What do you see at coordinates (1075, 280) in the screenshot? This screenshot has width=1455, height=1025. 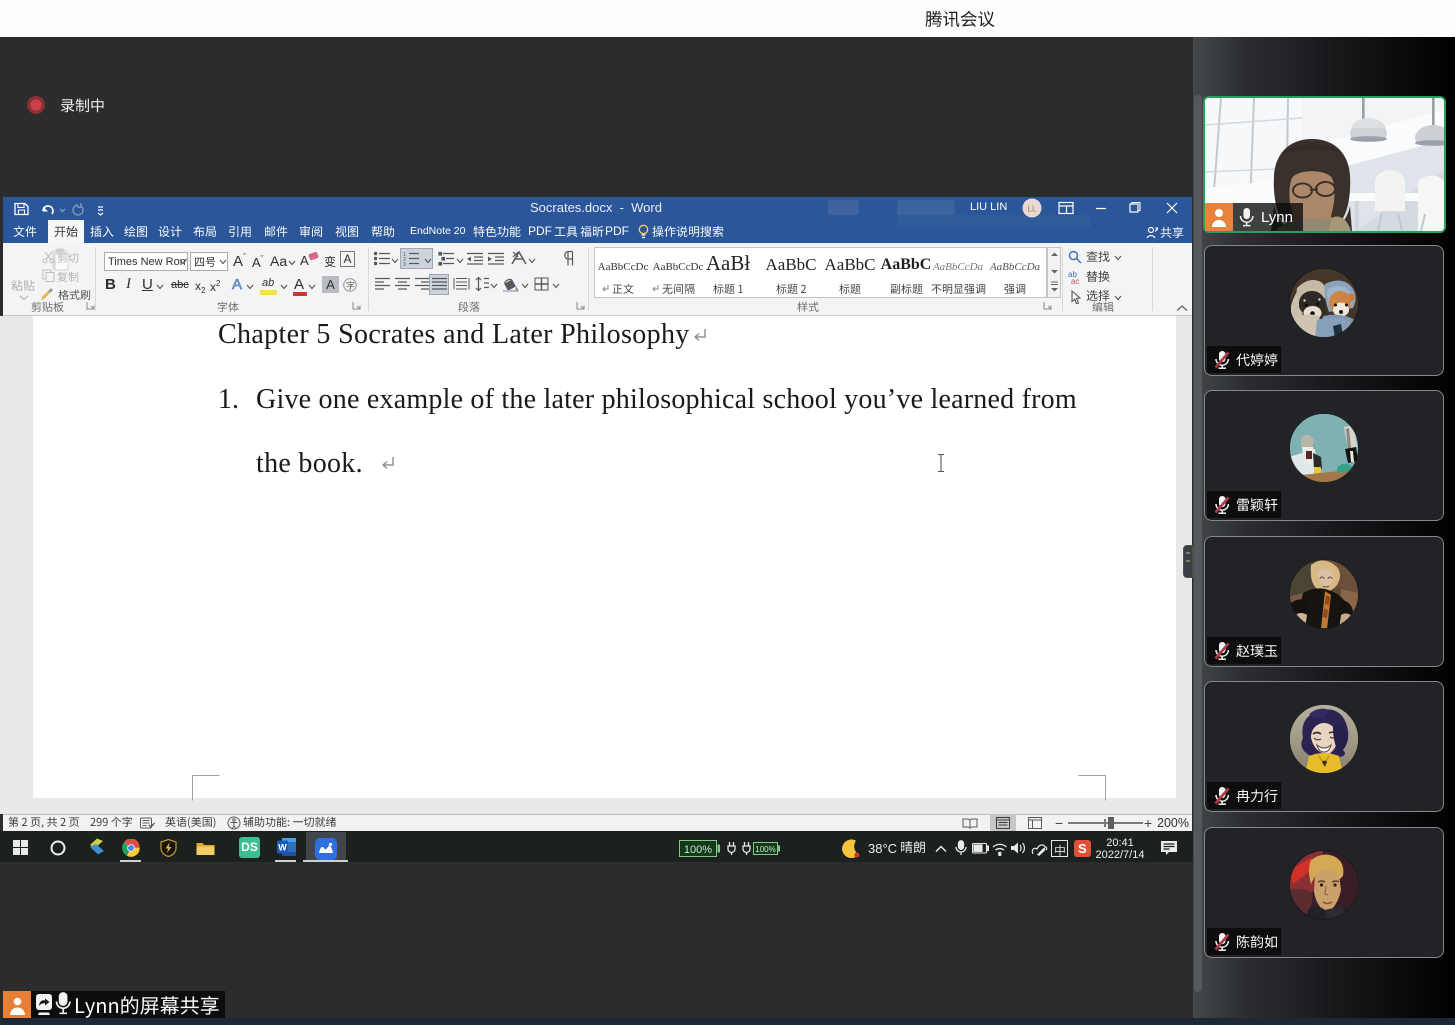 I see `svg-text: ac` at bounding box center [1075, 280].